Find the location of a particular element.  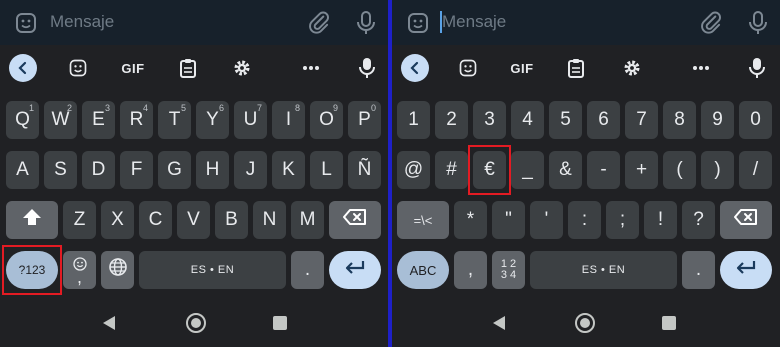

key-e: E3 is located at coordinates (98, 120).